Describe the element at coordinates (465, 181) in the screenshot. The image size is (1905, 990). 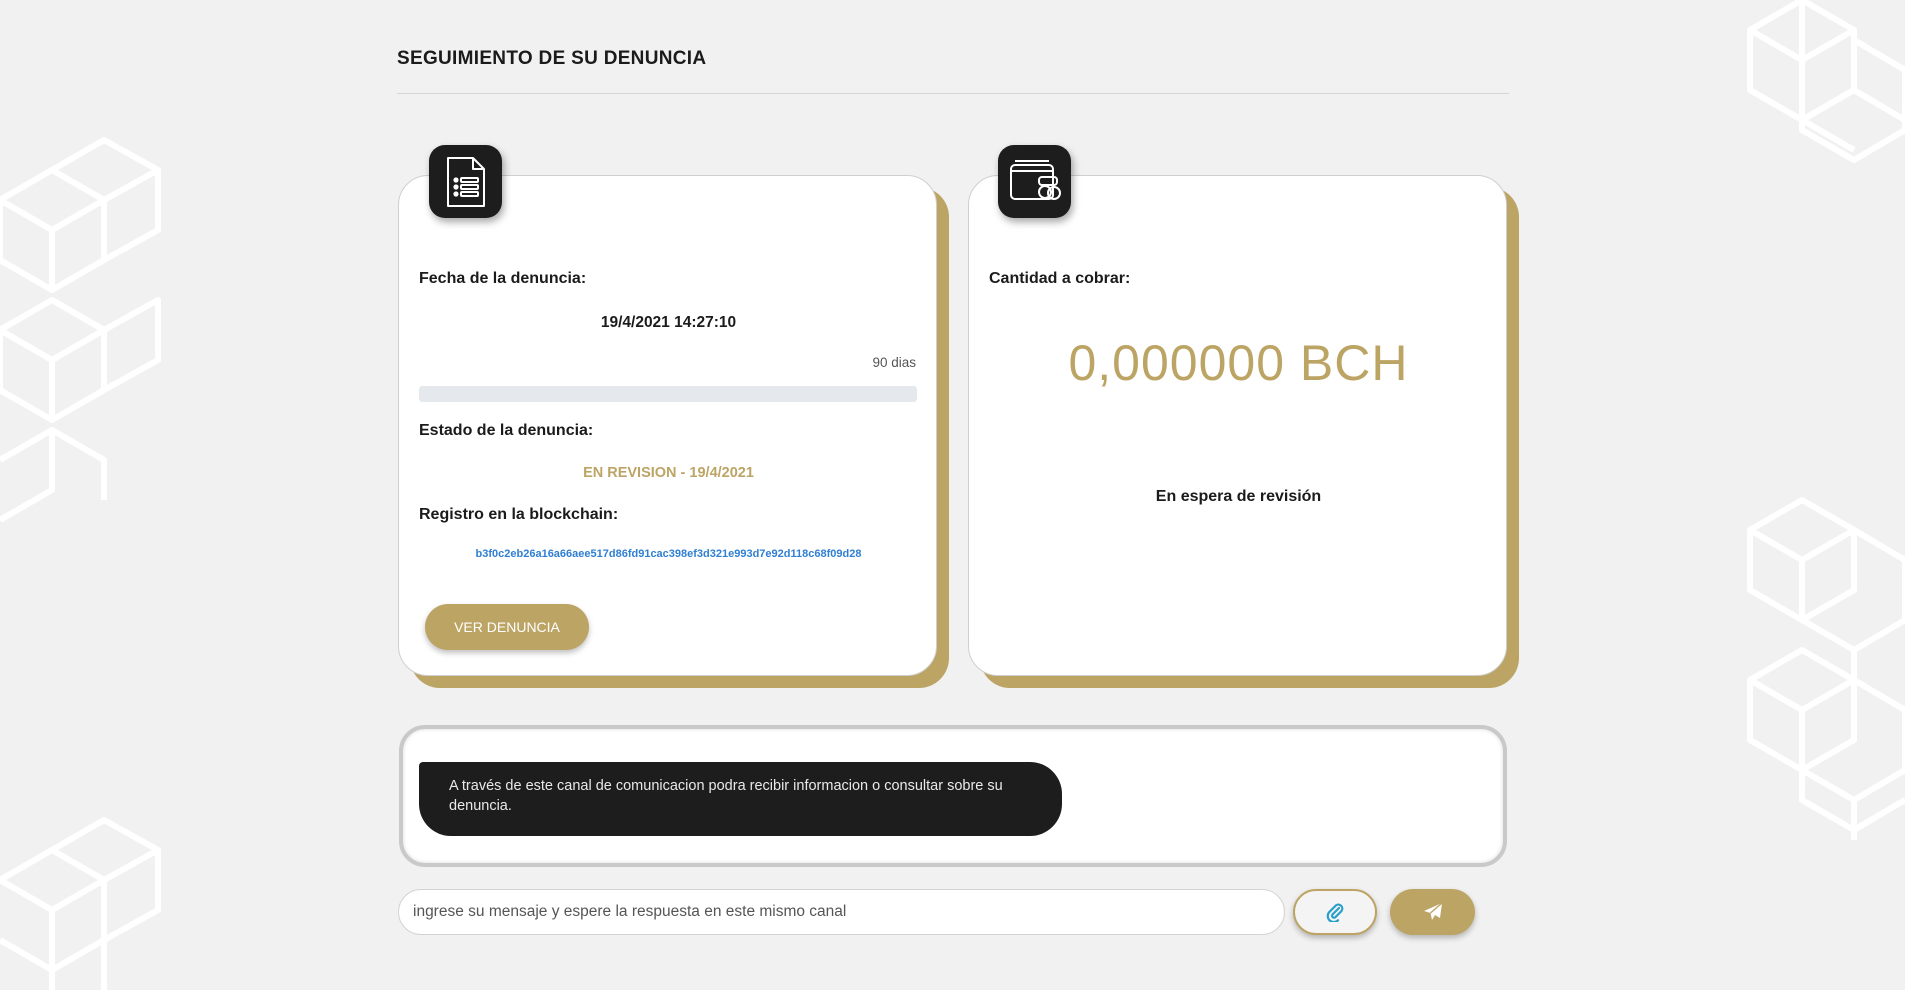
I see `document-list-icon` at that location.